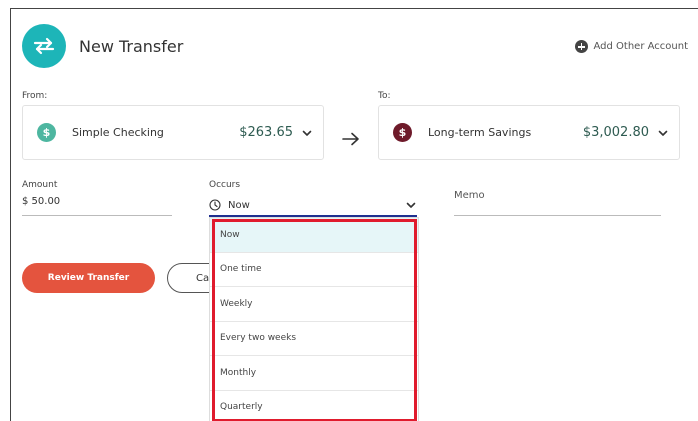  What do you see at coordinates (615, 132) in the screenshot?
I see `to-account-balance: $3,002.80` at bounding box center [615, 132].